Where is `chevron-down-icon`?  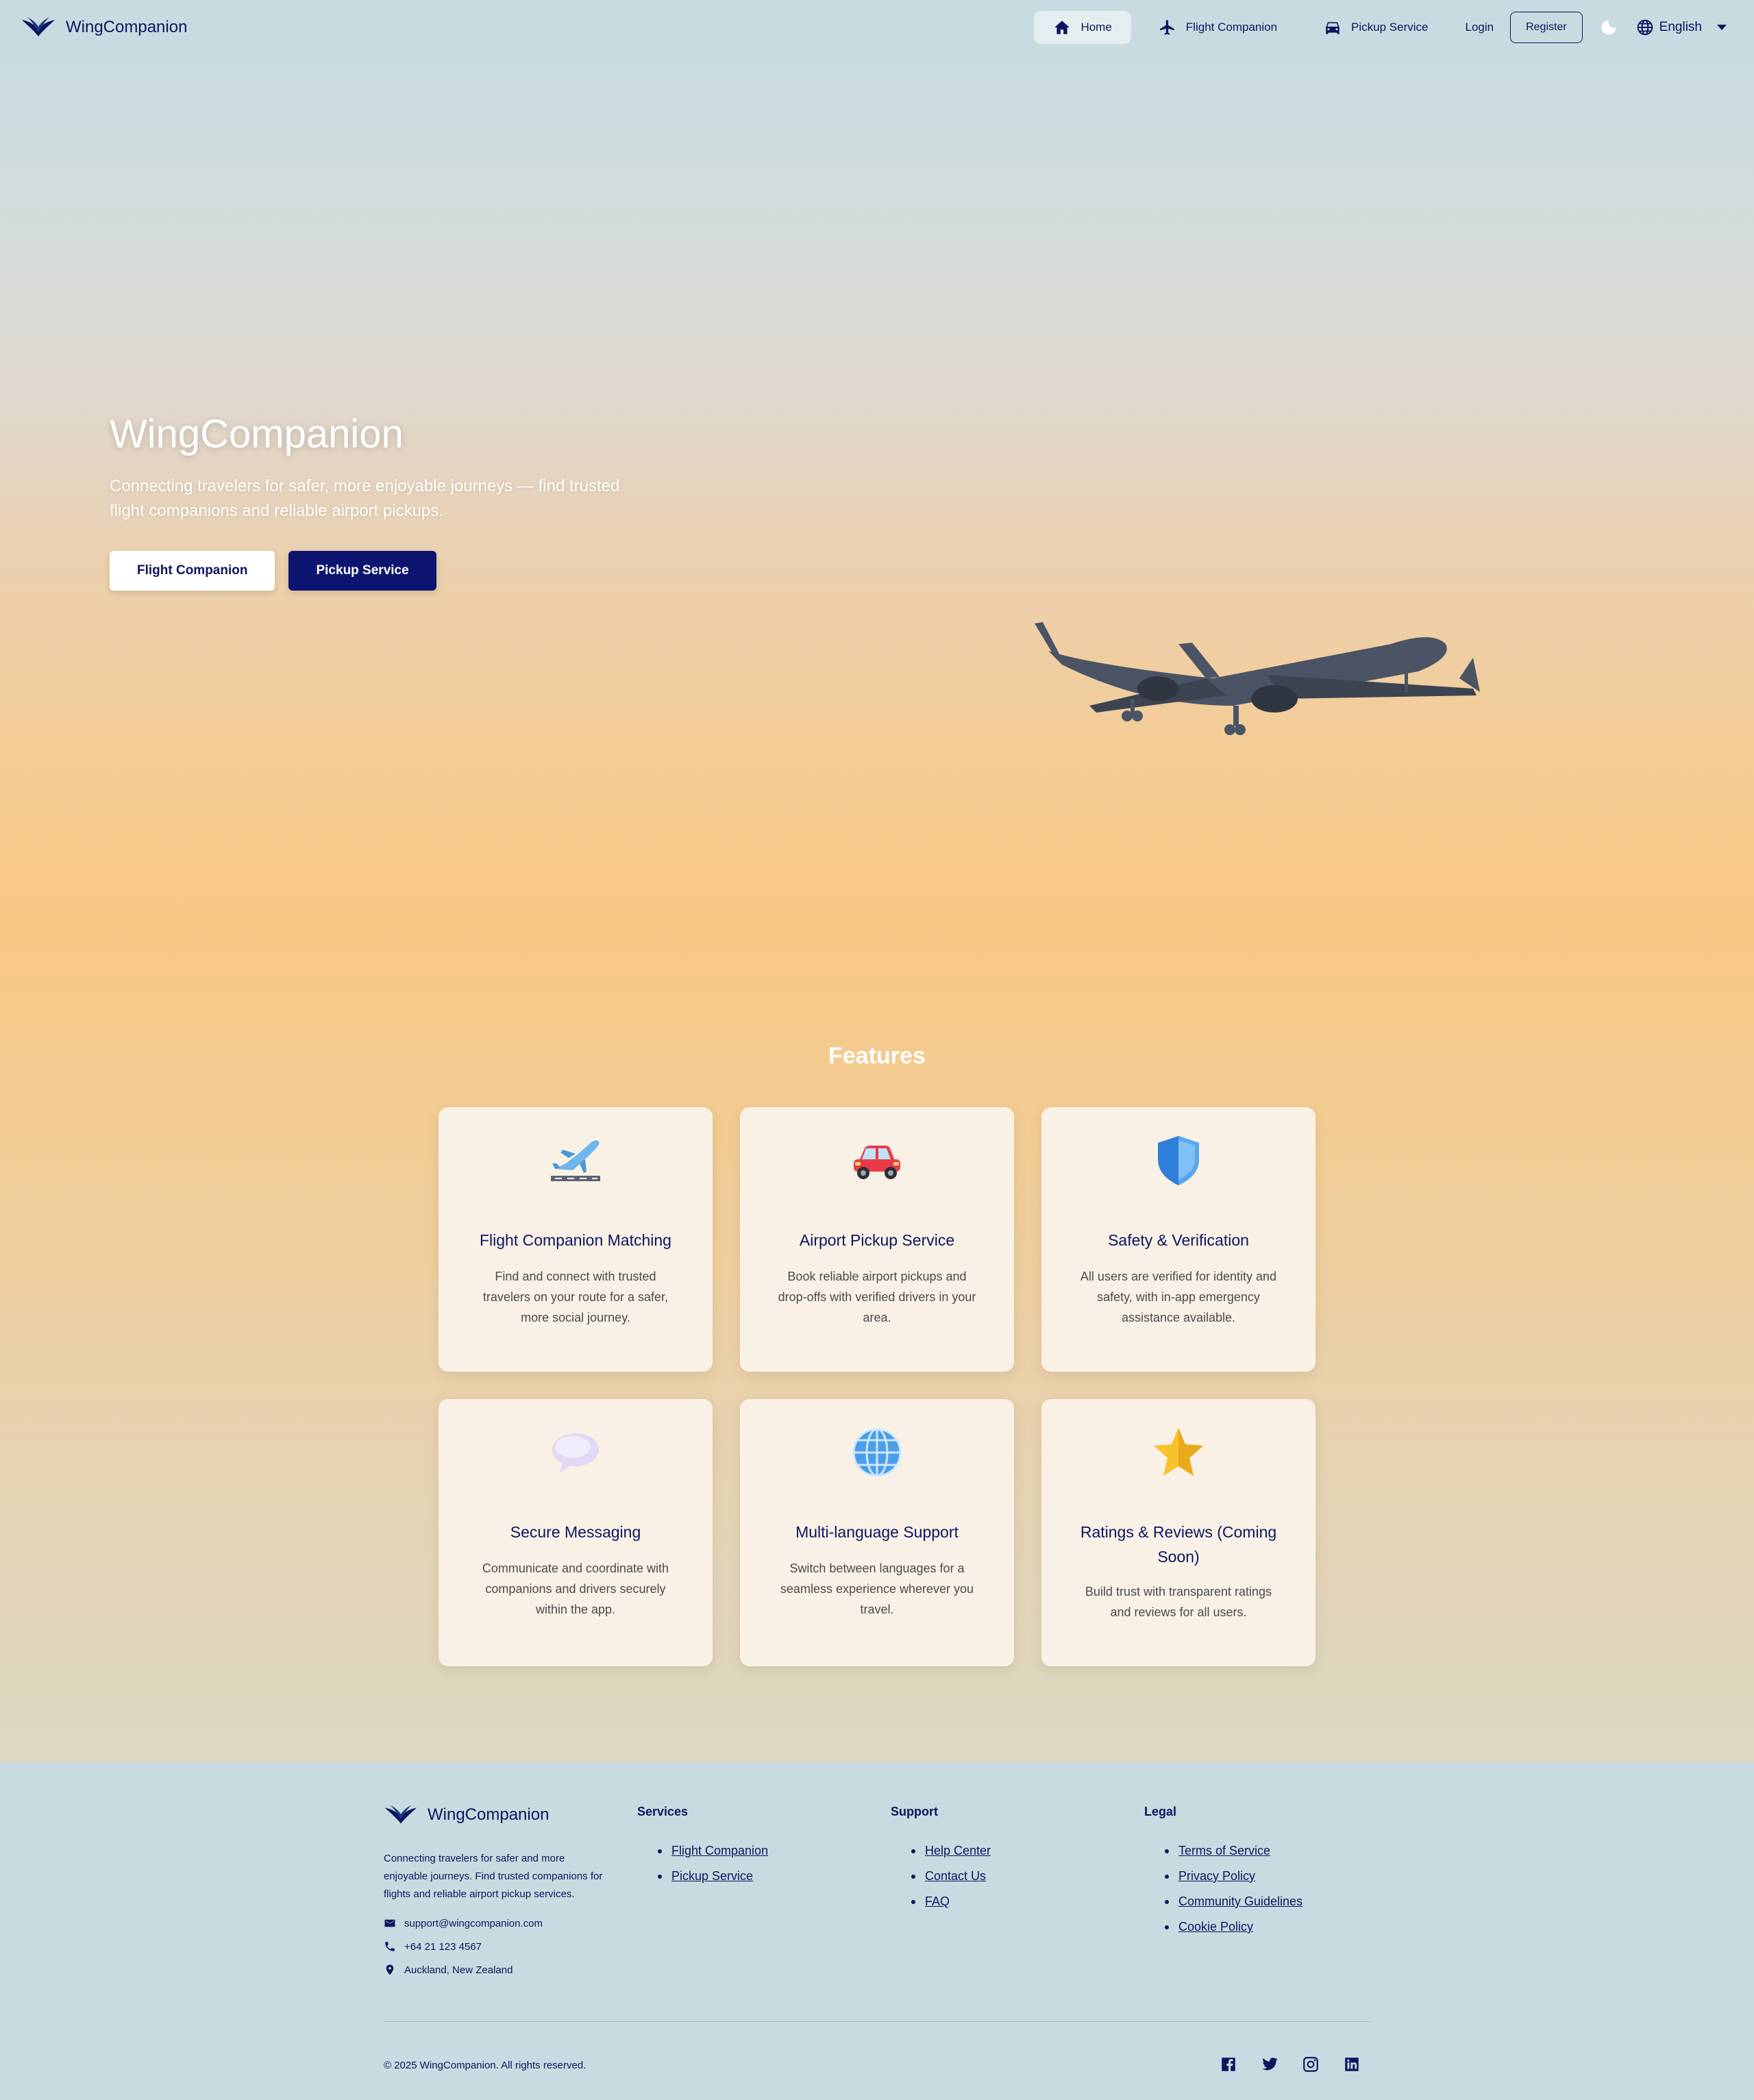
chevron-down-icon is located at coordinates (1722, 27).